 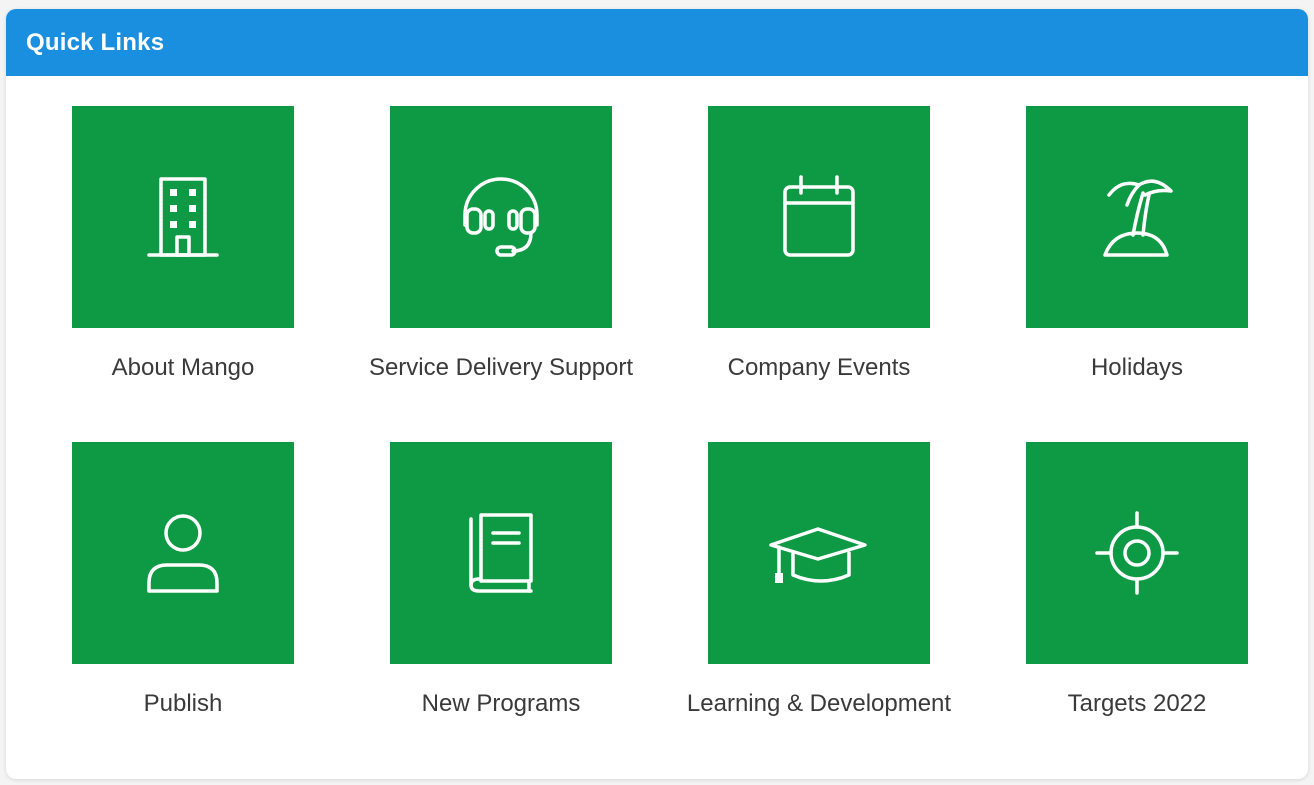 I want to click on quick-link-learning-development: Learning & Development, so click(x=819, y=602).